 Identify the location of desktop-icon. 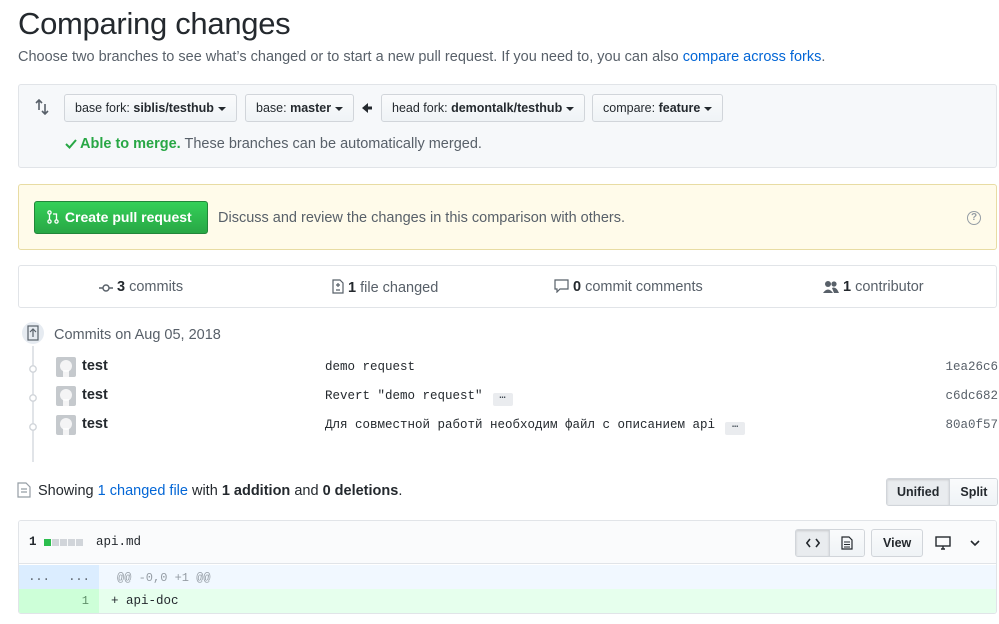
(943, 543).